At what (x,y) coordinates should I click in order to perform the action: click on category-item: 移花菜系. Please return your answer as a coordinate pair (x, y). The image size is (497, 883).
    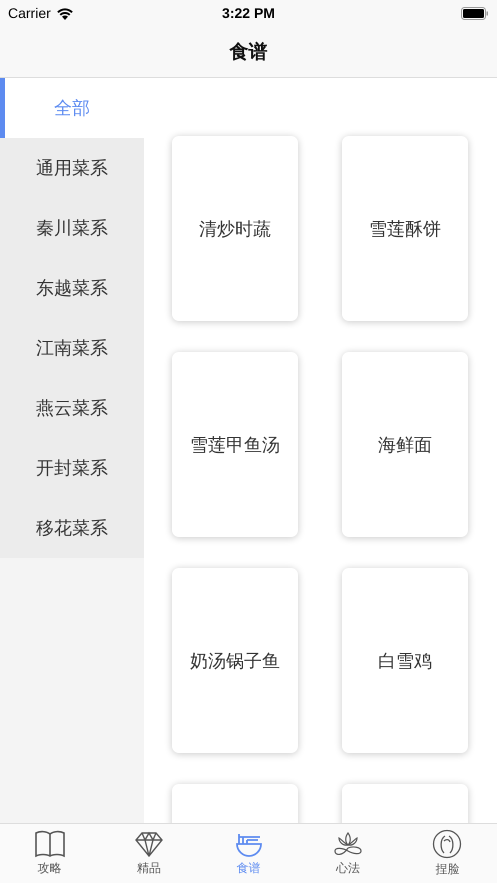
    Looking at the image, I should click on (72, 528).